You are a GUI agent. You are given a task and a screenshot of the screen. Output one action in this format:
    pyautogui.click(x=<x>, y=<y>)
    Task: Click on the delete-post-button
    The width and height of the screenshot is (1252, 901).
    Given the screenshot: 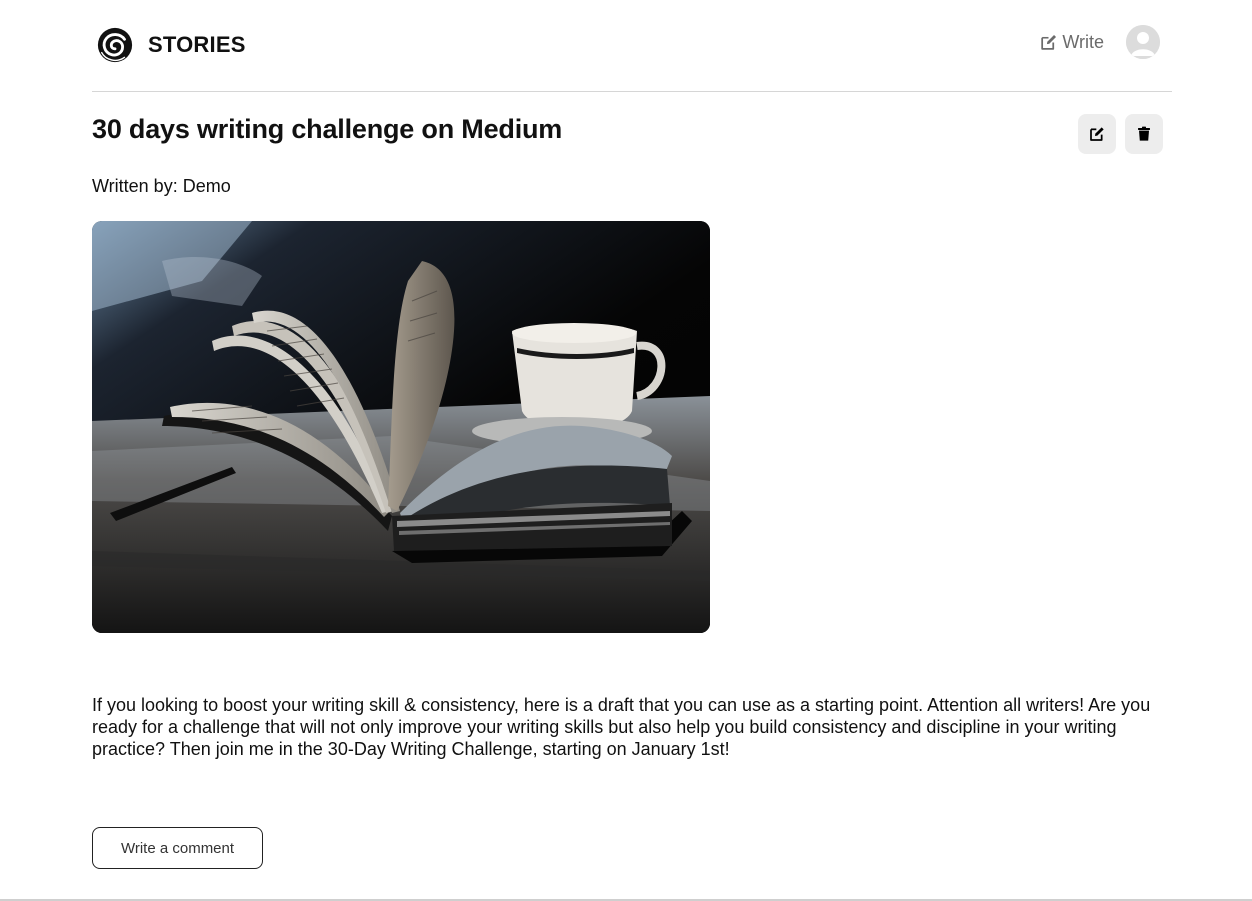 What is the action you would take?
    pyautogui.click(x=1144, y=134)
    